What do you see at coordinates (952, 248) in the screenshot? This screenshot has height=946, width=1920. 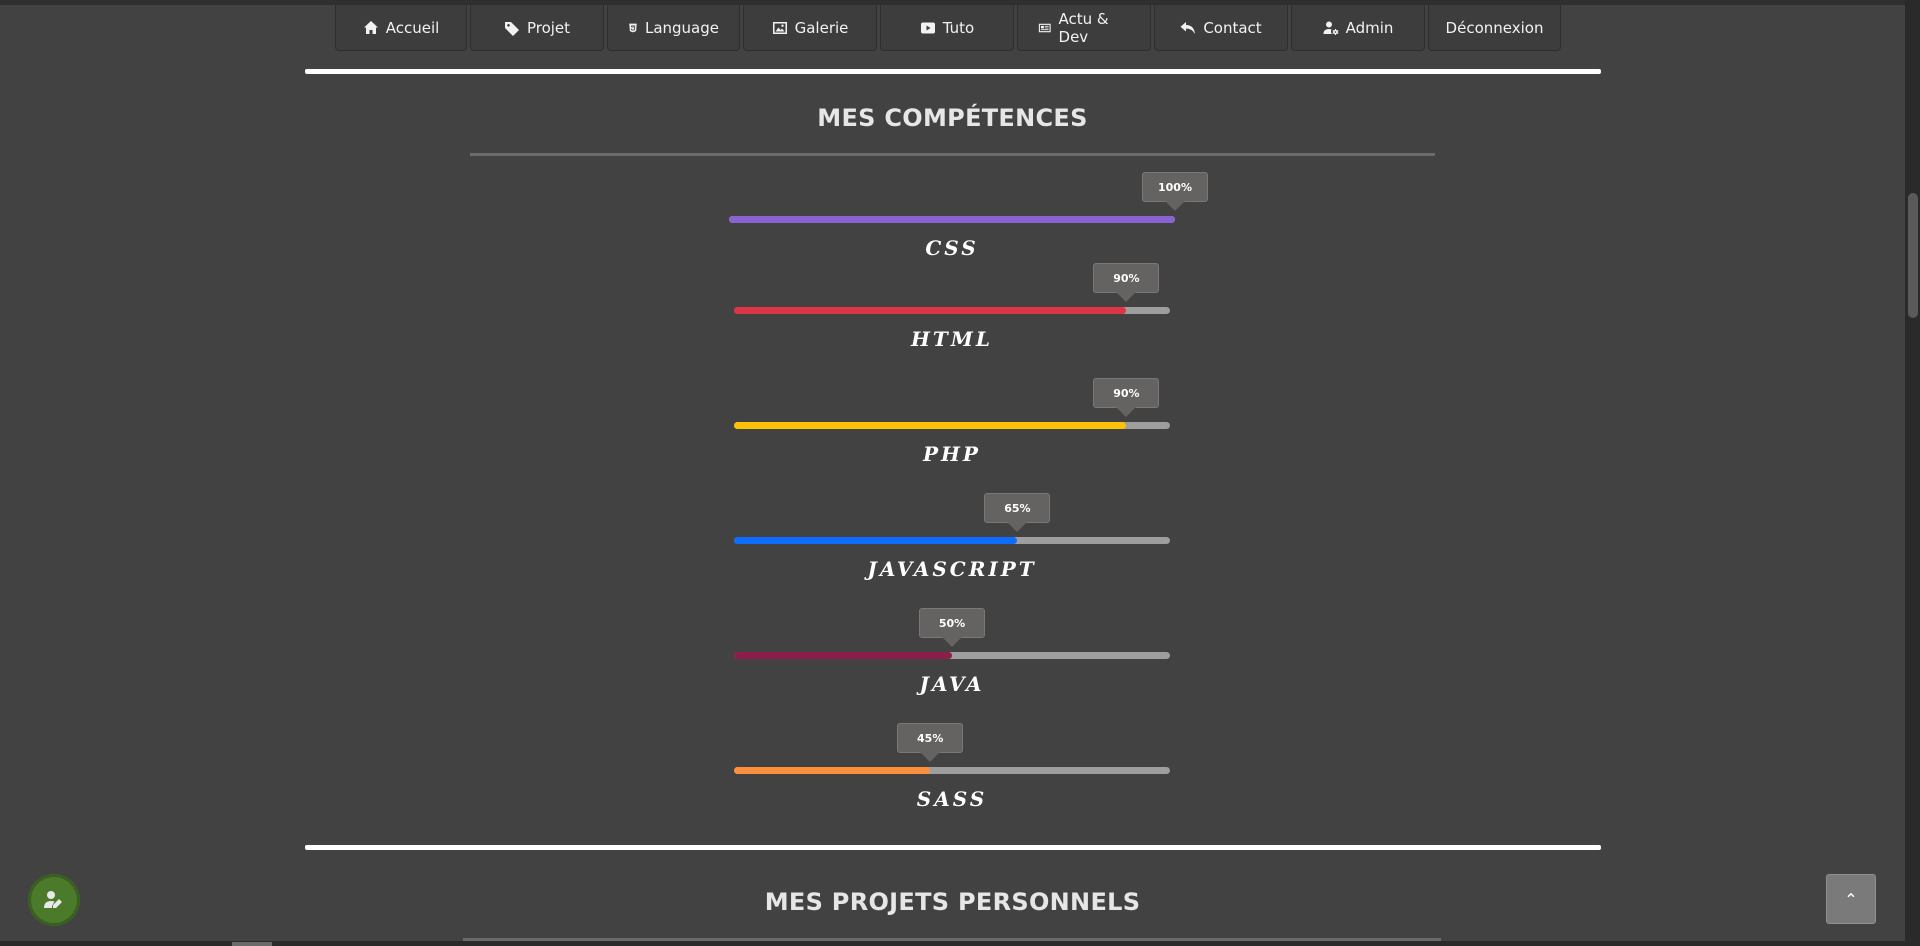 I see `skill-name: CSS` at bounding box center [952, 248].